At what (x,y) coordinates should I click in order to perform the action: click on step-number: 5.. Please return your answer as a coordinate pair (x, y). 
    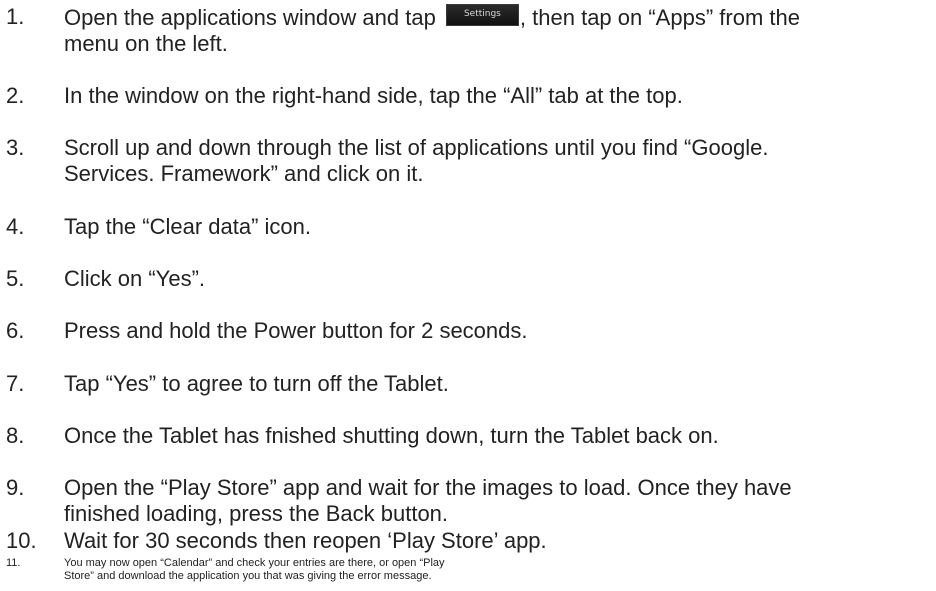
    Looking at the image, I should click on (15, 278).